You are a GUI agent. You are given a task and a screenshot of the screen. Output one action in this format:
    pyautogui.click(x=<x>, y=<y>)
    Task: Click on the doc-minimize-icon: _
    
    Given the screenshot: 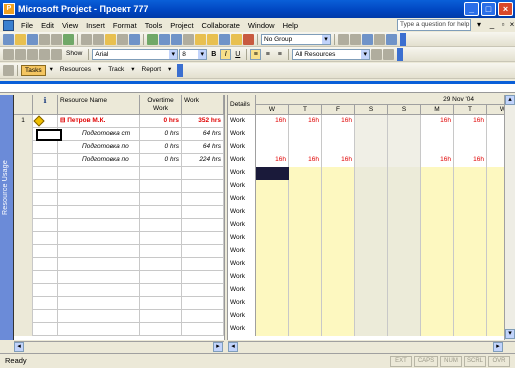 What is the action you would take?
    pyautogui.click(x=492, y=24)
    